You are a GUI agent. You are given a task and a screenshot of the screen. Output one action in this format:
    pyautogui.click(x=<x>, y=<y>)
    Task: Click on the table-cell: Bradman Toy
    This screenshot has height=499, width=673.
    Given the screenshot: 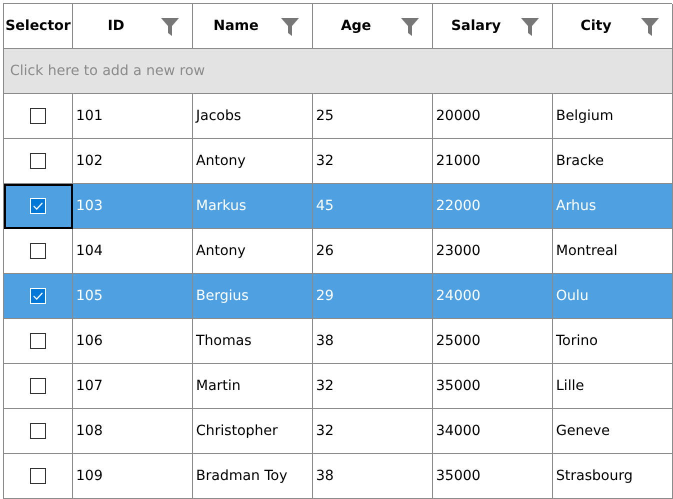 What is the action you would take?
    pyautogui.click(x=253, y=476)
    